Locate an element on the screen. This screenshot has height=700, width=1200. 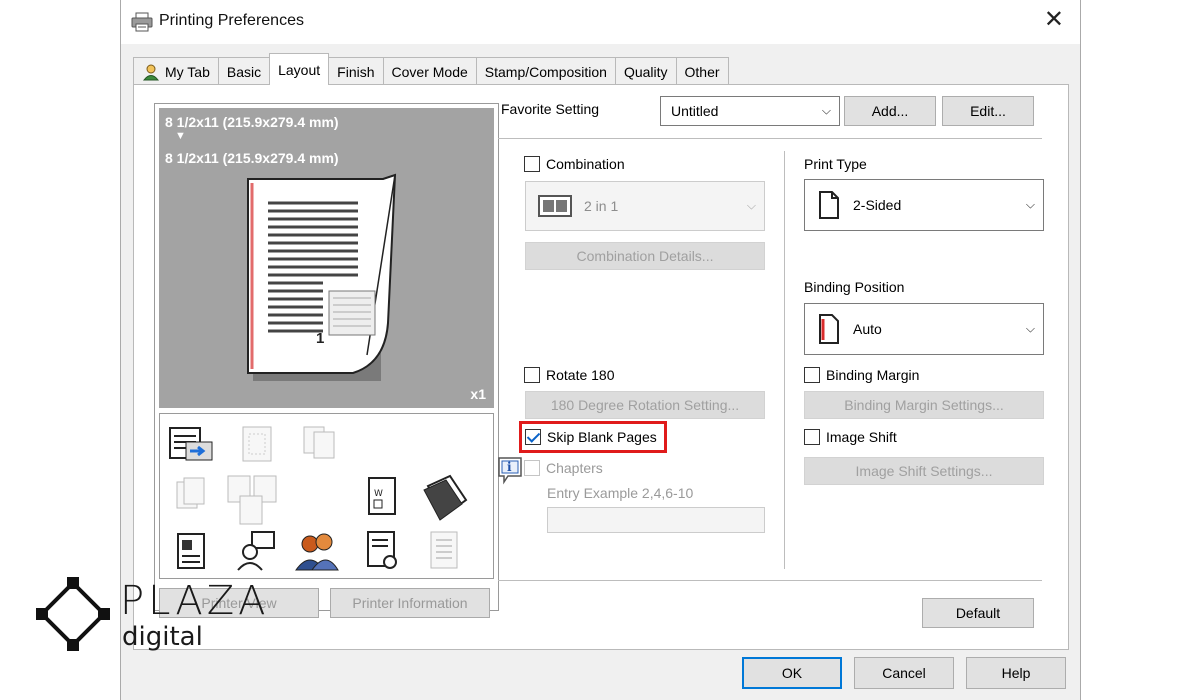
tab-label: Basic is located at coordinates (244, 71).